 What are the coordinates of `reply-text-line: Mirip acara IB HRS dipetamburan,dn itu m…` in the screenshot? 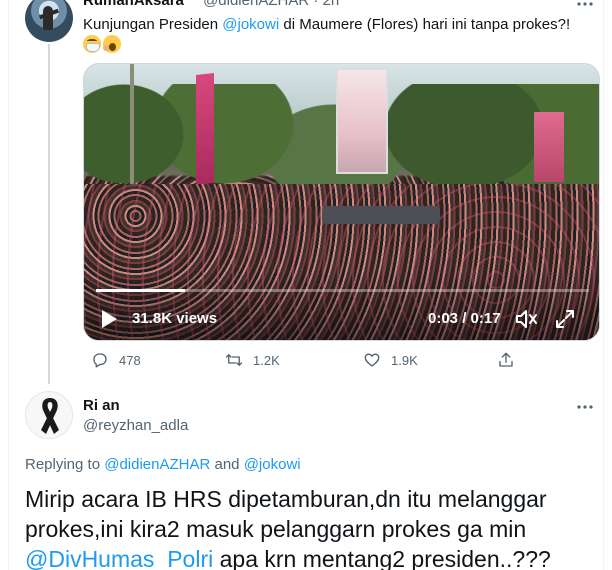 It's located at (286, 499).